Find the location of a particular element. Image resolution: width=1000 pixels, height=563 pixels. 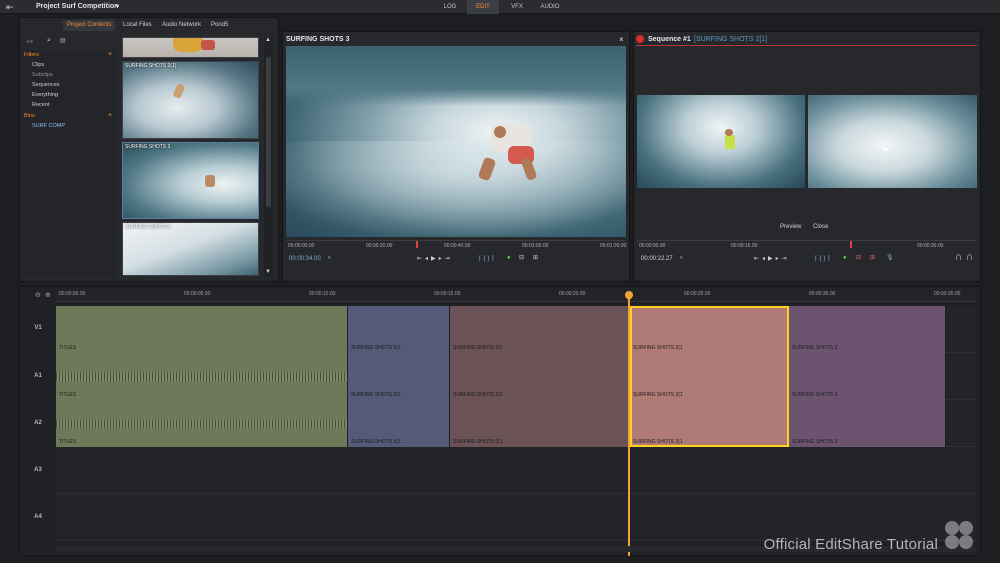

record-frame-left is located at coordinates (721, 141).